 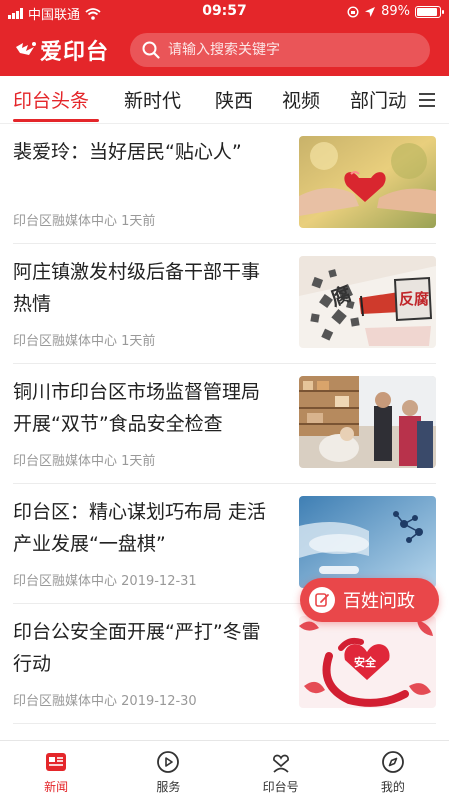 I want to click on news-meta: 印台区融媒体中心 2019-12-31, so click(x=105, y=579).